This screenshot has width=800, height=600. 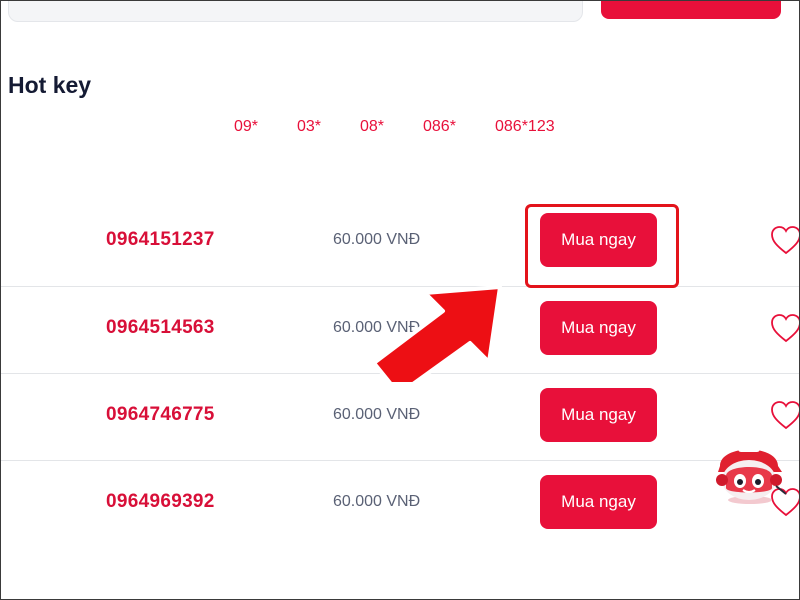 What do you see at coordinates (50, 85) in the screenshot?
I see `hot-key-title: Hot key` at bounding box center [50, 85].